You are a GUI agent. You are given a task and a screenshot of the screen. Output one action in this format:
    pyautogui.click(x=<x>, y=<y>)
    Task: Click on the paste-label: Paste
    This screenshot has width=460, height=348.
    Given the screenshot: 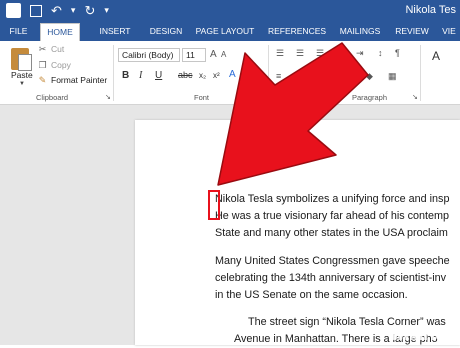 What is the action you would take?
    pyautogui.click(x=22, y=75)
    